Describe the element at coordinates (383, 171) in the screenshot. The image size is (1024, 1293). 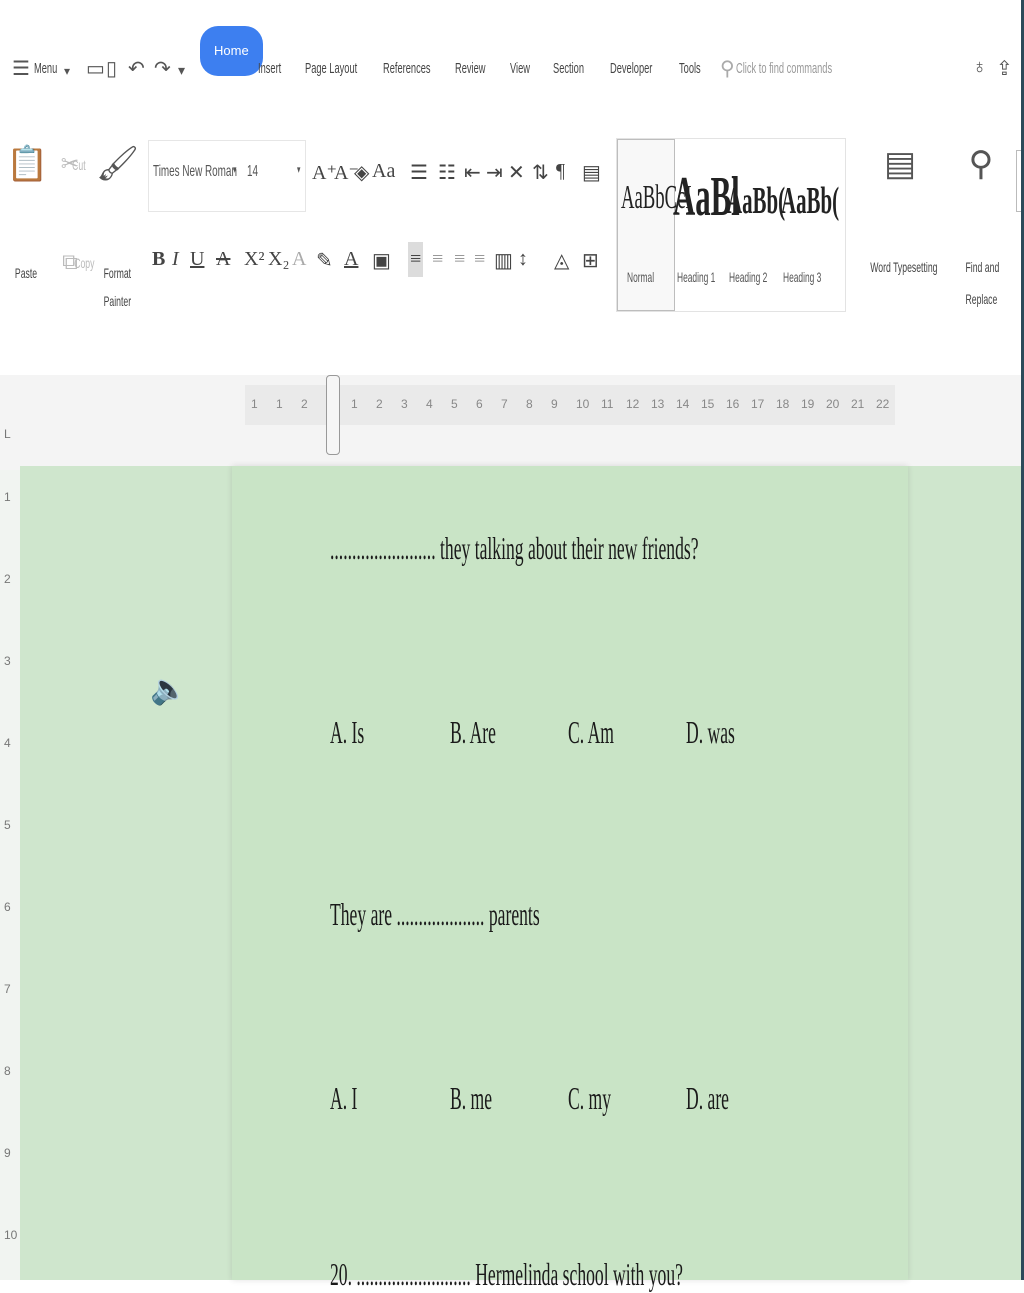
I see `change-case-icon: Aa` at that location.